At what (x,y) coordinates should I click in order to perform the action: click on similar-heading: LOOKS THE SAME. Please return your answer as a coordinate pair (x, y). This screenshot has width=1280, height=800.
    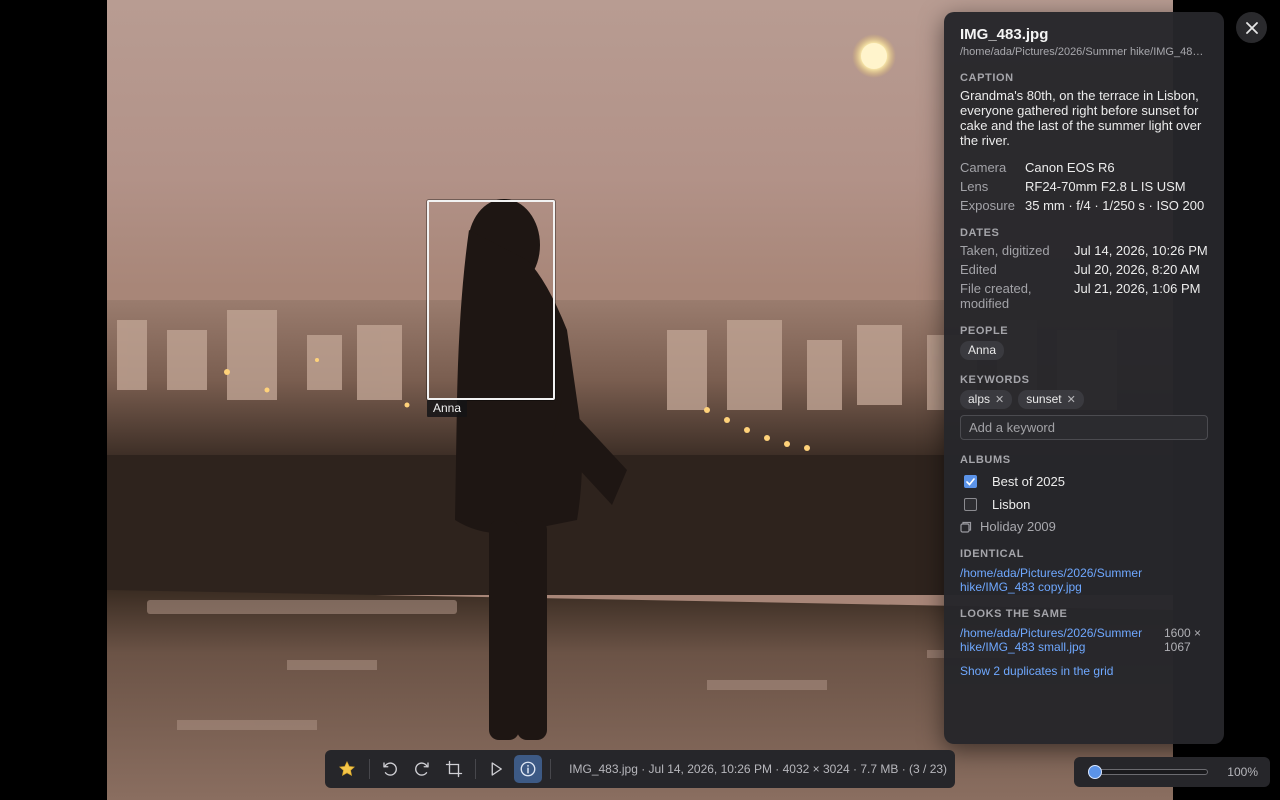
    Looking at the image, I should click on (1014, 614).